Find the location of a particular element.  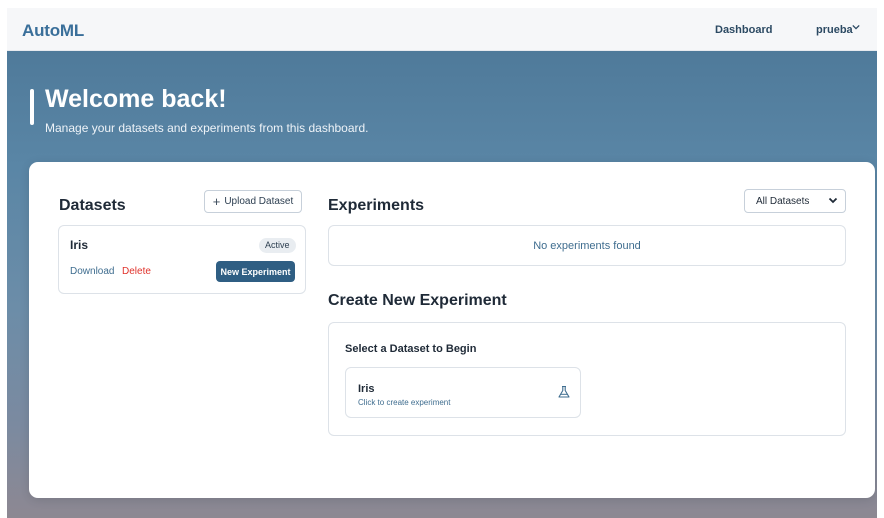

nav-dashboard-link: Dashboard is located at coordinates (743, 30).